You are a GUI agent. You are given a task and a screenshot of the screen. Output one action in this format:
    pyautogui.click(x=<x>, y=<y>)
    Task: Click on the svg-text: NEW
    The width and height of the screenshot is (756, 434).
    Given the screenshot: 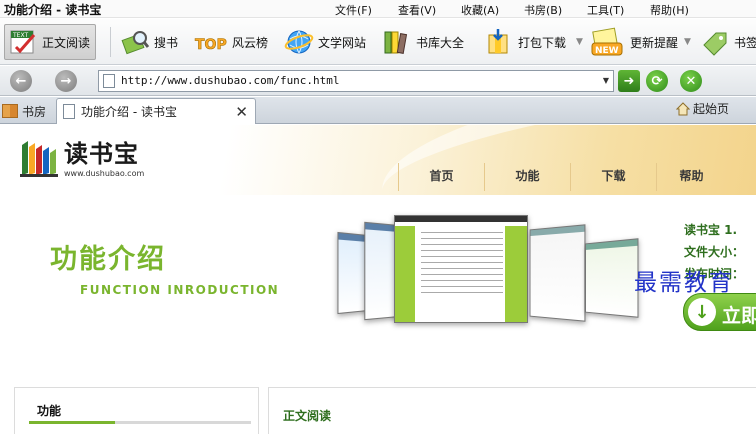 What is the action you would take?
    pyautogui.click(x=607, y=51)
    